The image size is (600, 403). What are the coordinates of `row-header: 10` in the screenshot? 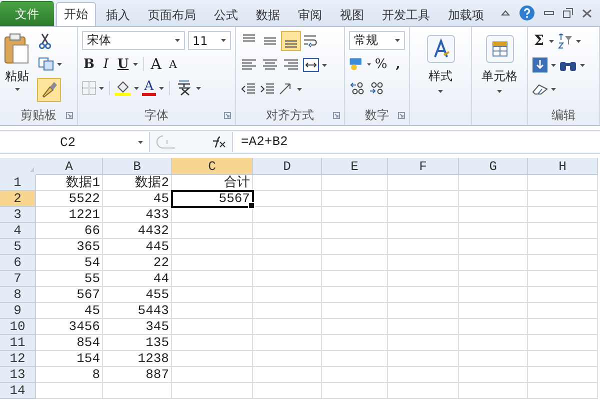 It's located at (18, 327).